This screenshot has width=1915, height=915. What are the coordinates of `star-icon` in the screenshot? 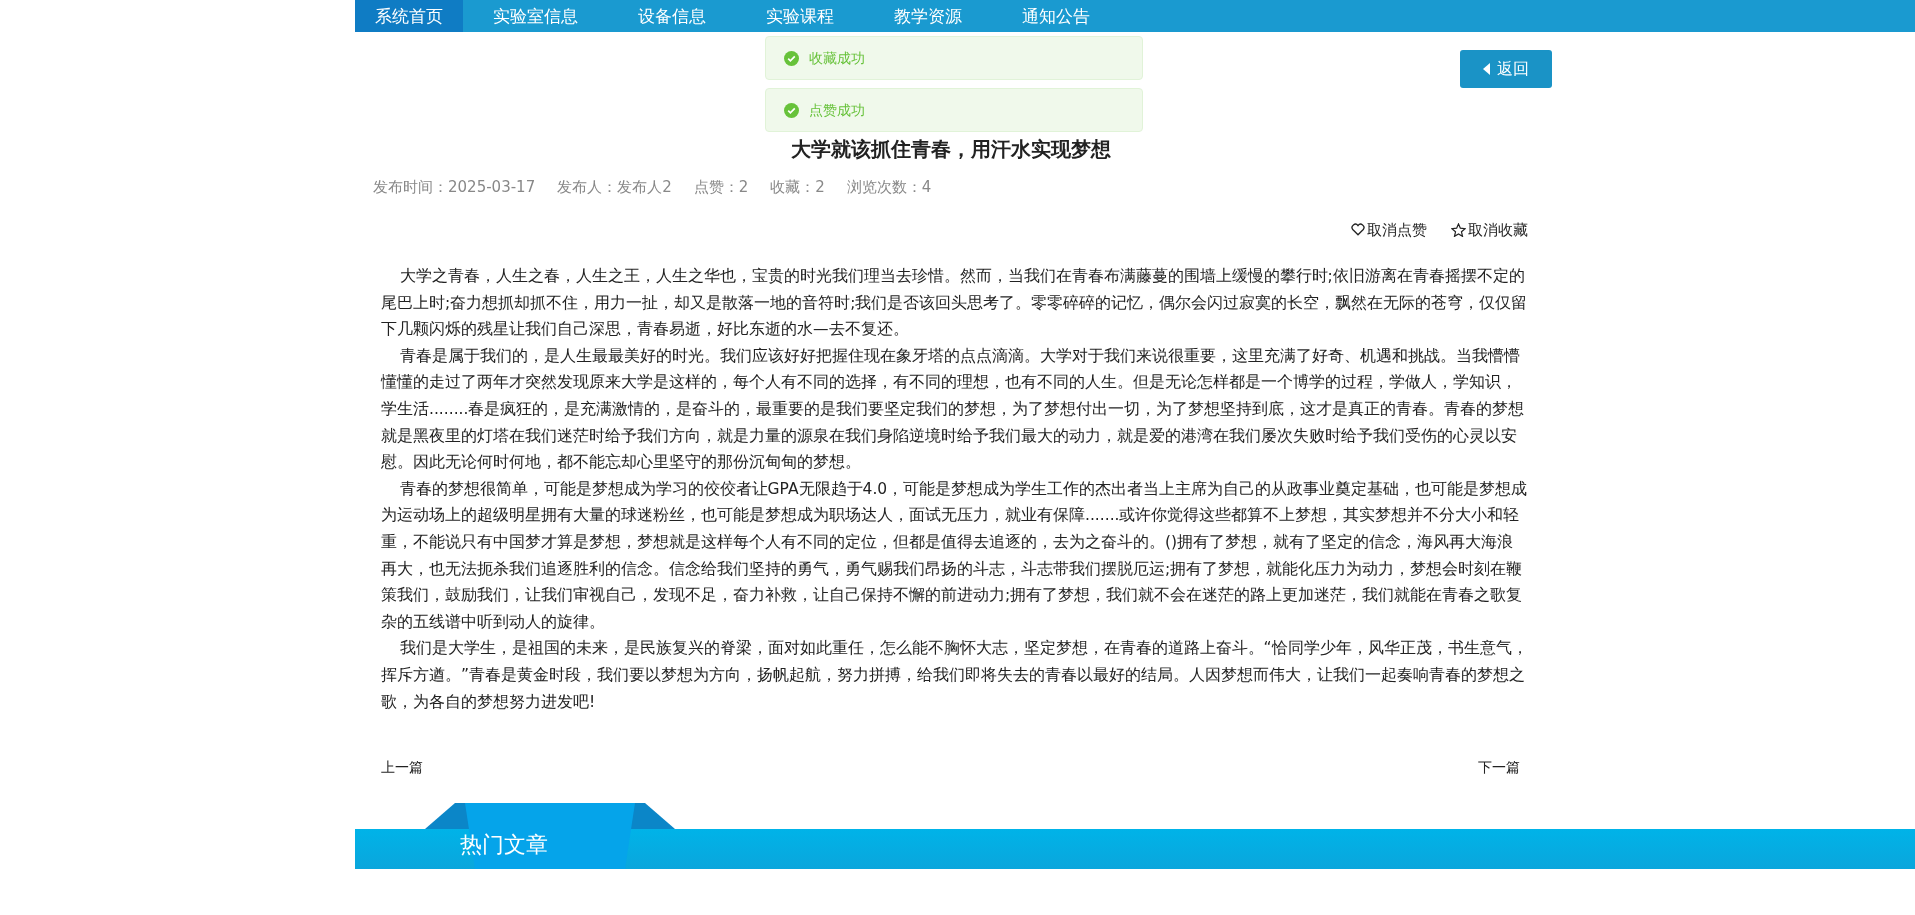 It's located at (1458, 229).